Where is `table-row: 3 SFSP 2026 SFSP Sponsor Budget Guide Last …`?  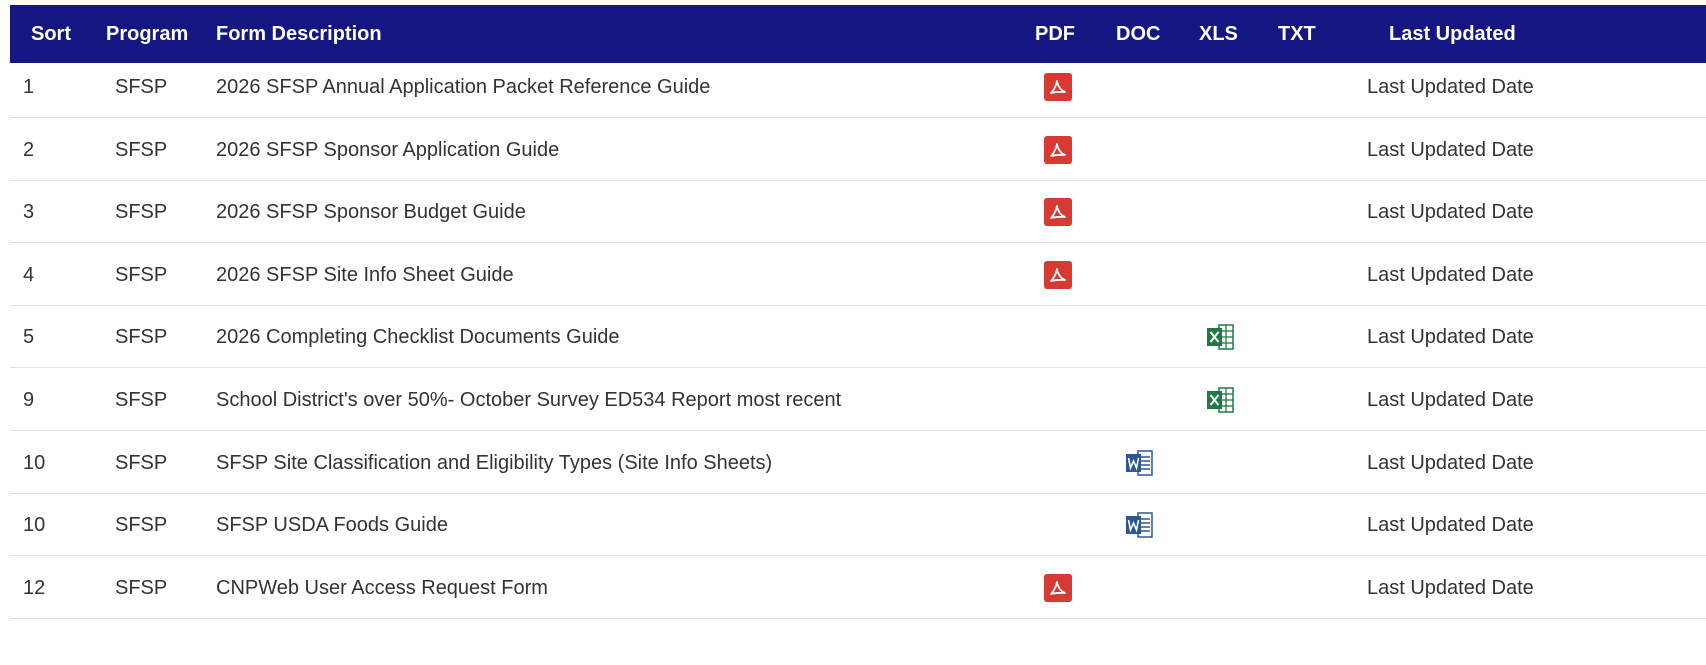
table-row: 3 SFSP 2026 SFSP Sponsor Budget Guide Last … is located at coordinates (858, 212).